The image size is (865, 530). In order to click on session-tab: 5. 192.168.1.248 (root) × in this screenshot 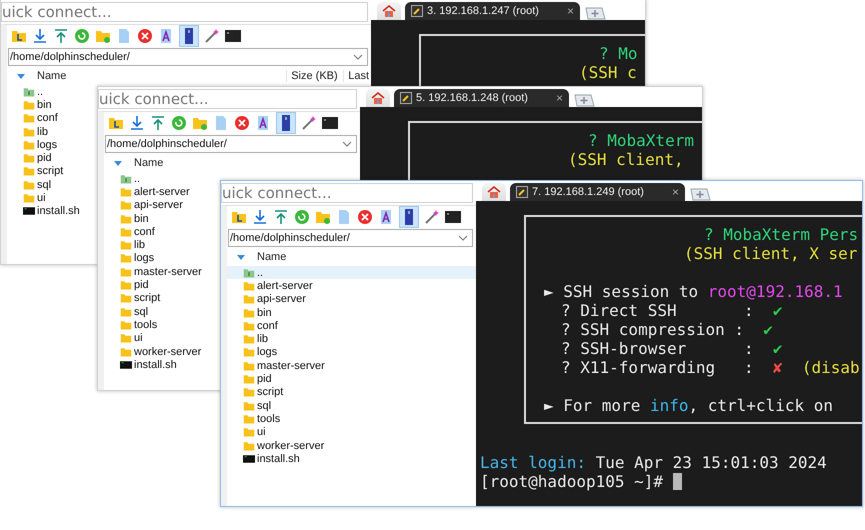, I will do `click(481, 98)`.